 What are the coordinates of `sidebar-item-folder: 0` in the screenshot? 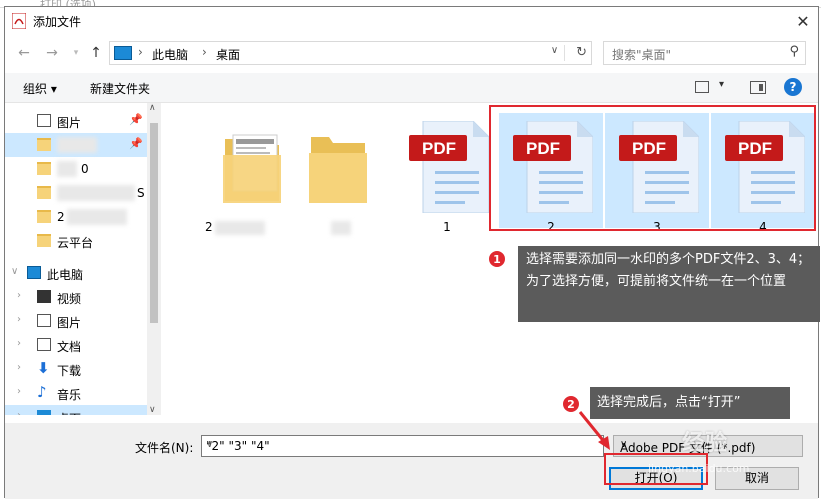 It's located at (76, 169).